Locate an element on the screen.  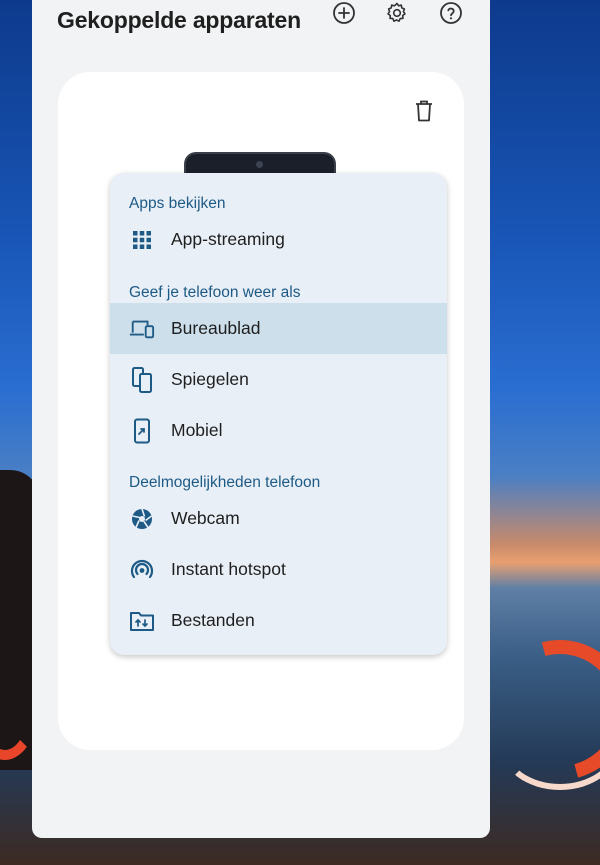
menu-item-desktop: Bureaublad is located at coordinates (278, 328).